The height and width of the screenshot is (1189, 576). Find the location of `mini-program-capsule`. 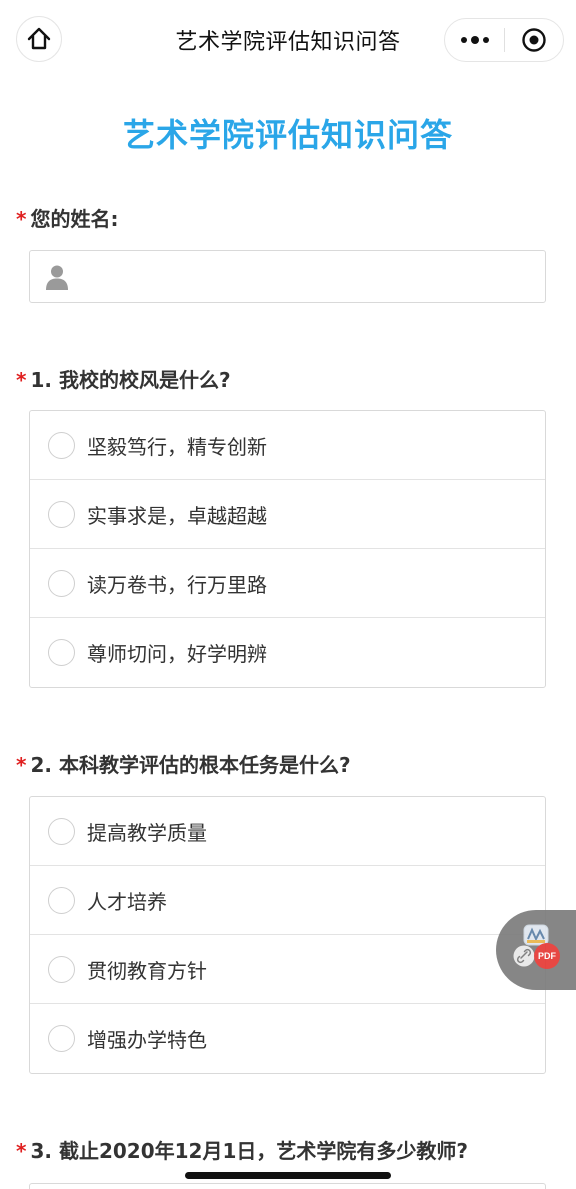

mini-program-capsule is located at coordinates (504, 40).